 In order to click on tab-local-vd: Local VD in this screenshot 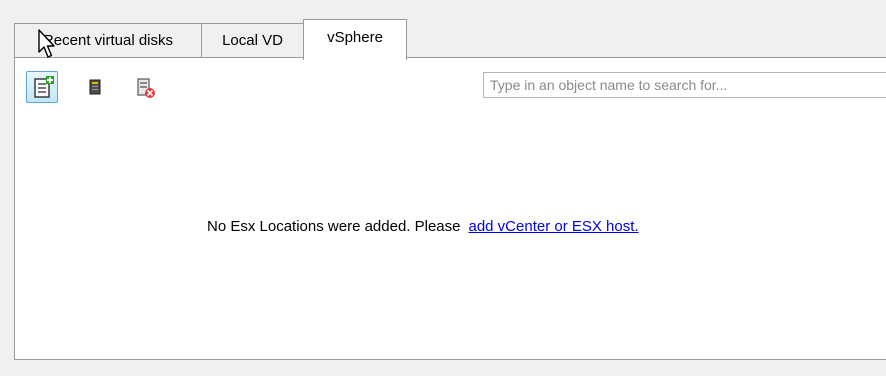, I will do `click(252, 40)`.